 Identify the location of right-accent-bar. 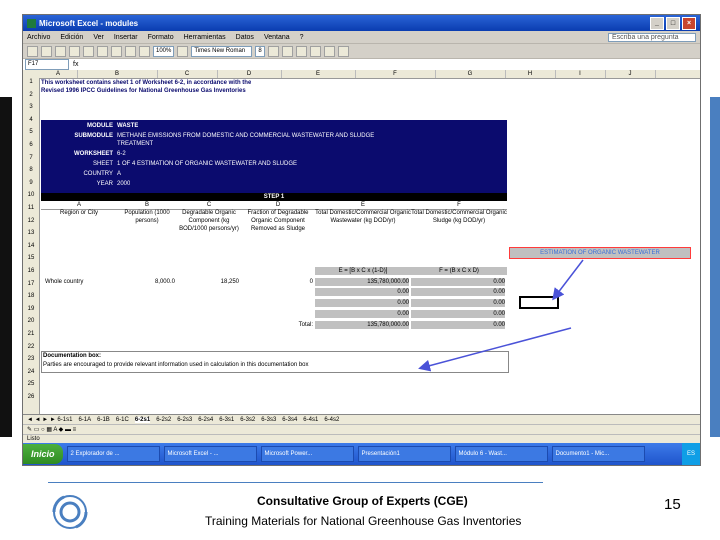
(715, 267).